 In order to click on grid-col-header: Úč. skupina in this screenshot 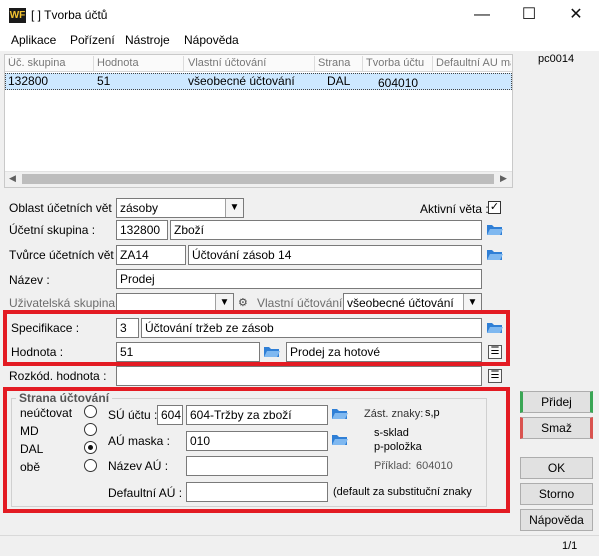, I will do `click(49, 63)`.